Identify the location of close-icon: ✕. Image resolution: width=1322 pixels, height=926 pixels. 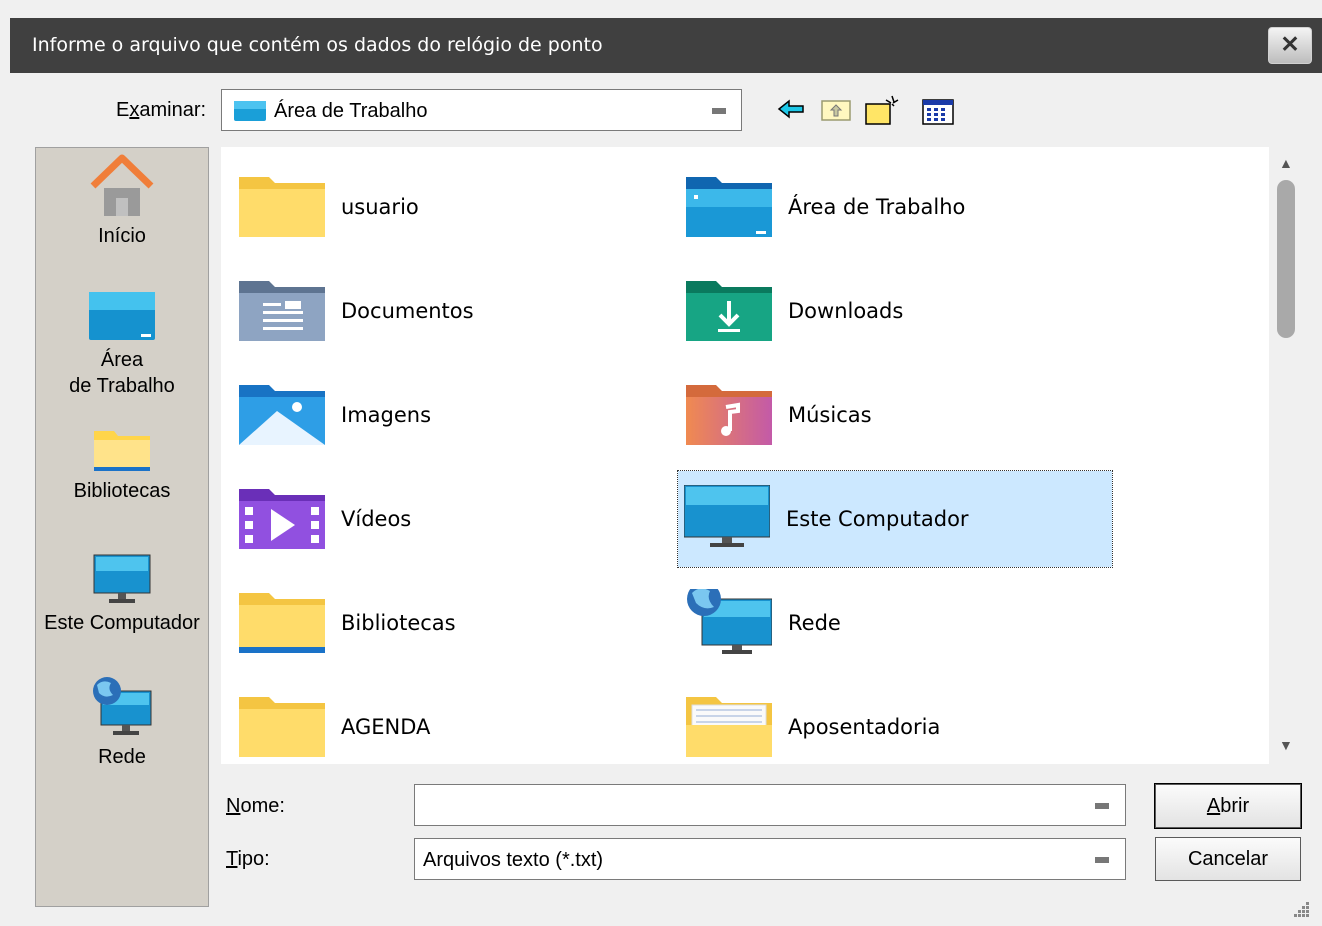
(1290, 44).